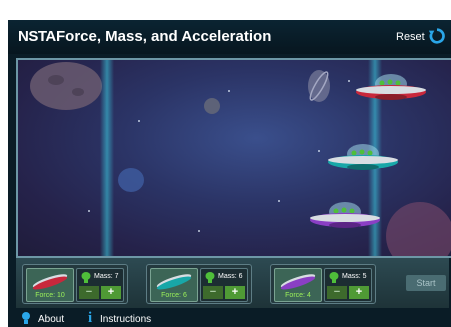 This screenshot has height=327, width=451. Describe the element at coordinates (75, 284) in the screenshot. I see `red-saucer-panel: Force: 10 Mass: 7 − +` at that location.